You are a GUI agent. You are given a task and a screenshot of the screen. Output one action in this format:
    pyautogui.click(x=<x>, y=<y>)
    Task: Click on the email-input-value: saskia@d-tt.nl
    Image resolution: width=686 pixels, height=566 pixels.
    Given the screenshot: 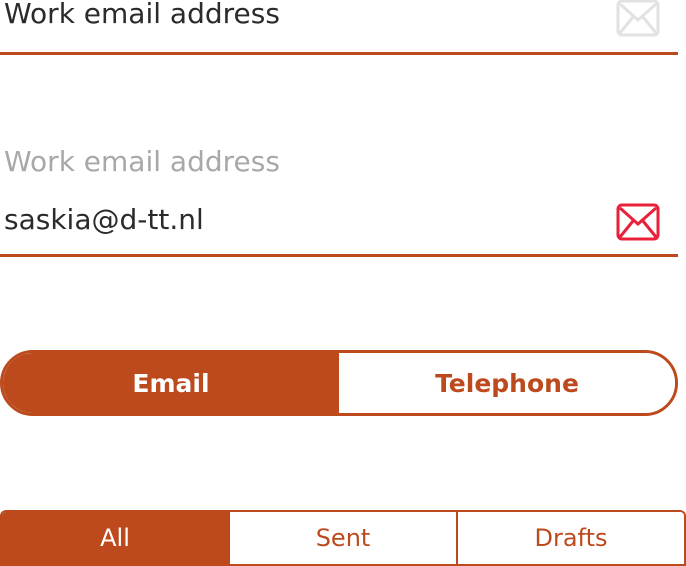 What is the action you would take?
    pyautogui.click(x=104, y=220)
    